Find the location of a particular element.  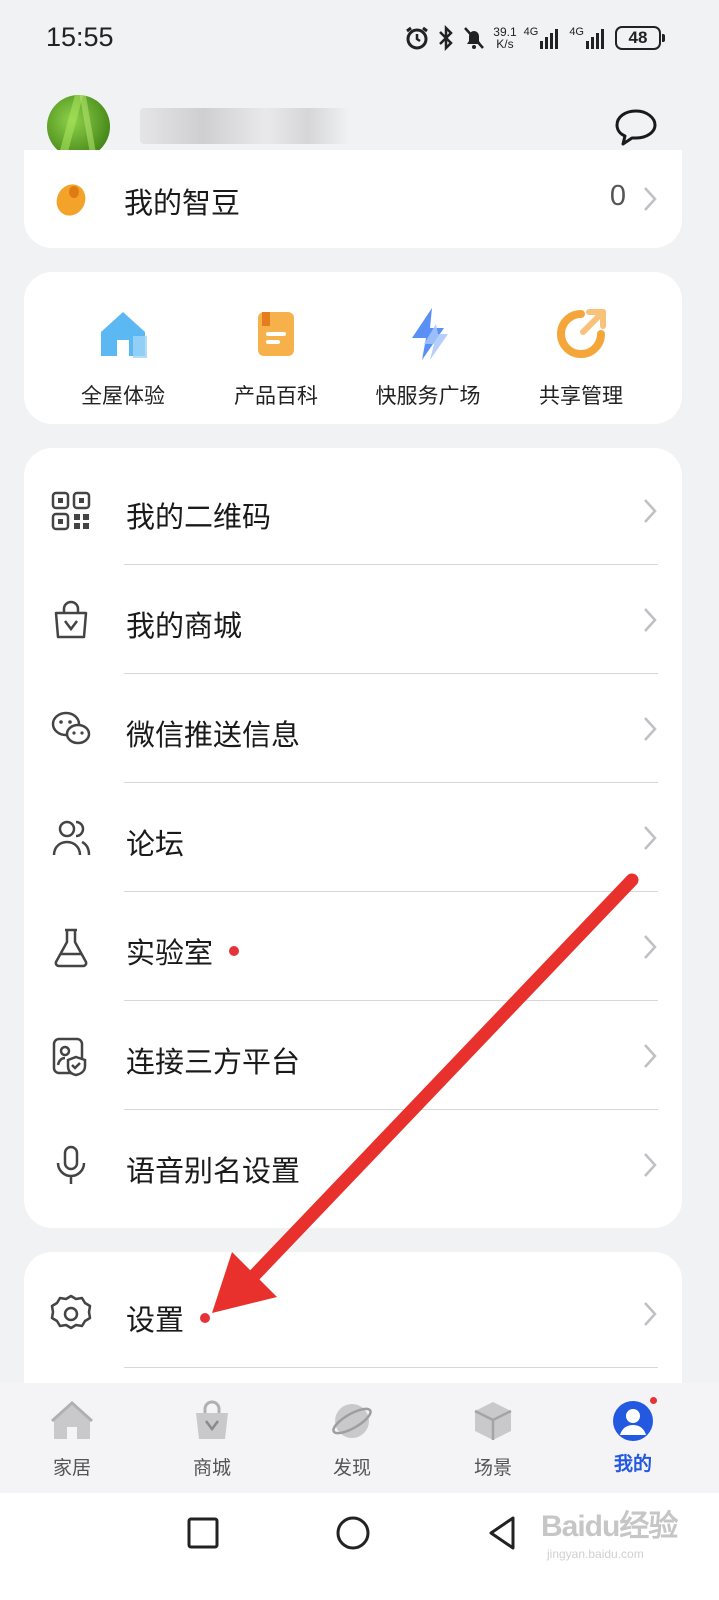

profile-icon is located at coordinates (633, 1421).